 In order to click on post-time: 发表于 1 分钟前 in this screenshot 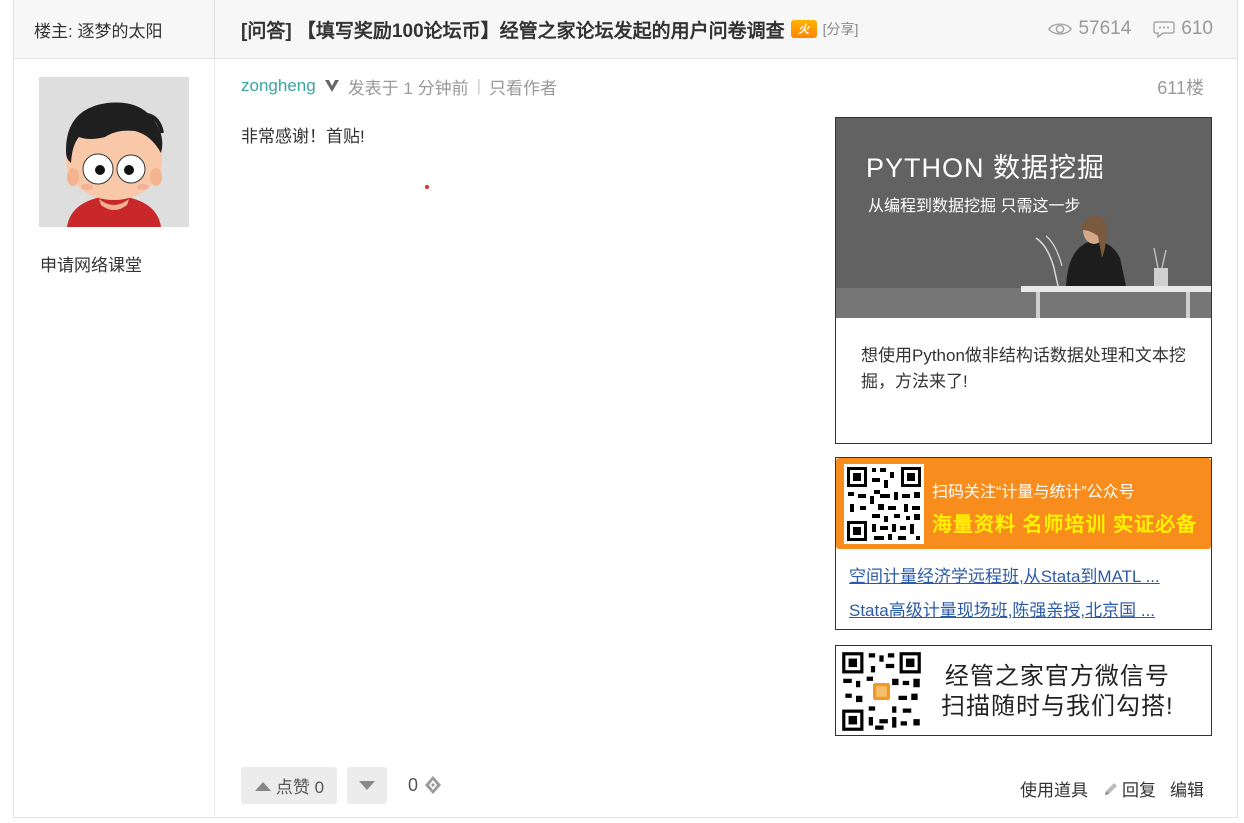, I will do `click(408, 88)`.